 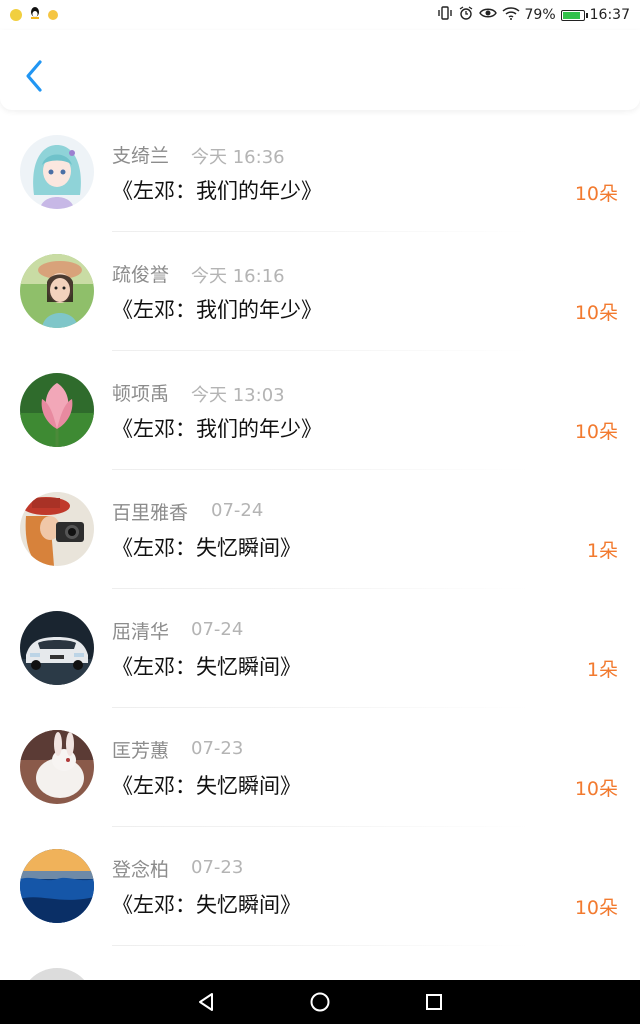 I want to click on list-item: 屈清华 07-24 《左邓：失忆瞬间》 1朵, so click(x=320, y=648).